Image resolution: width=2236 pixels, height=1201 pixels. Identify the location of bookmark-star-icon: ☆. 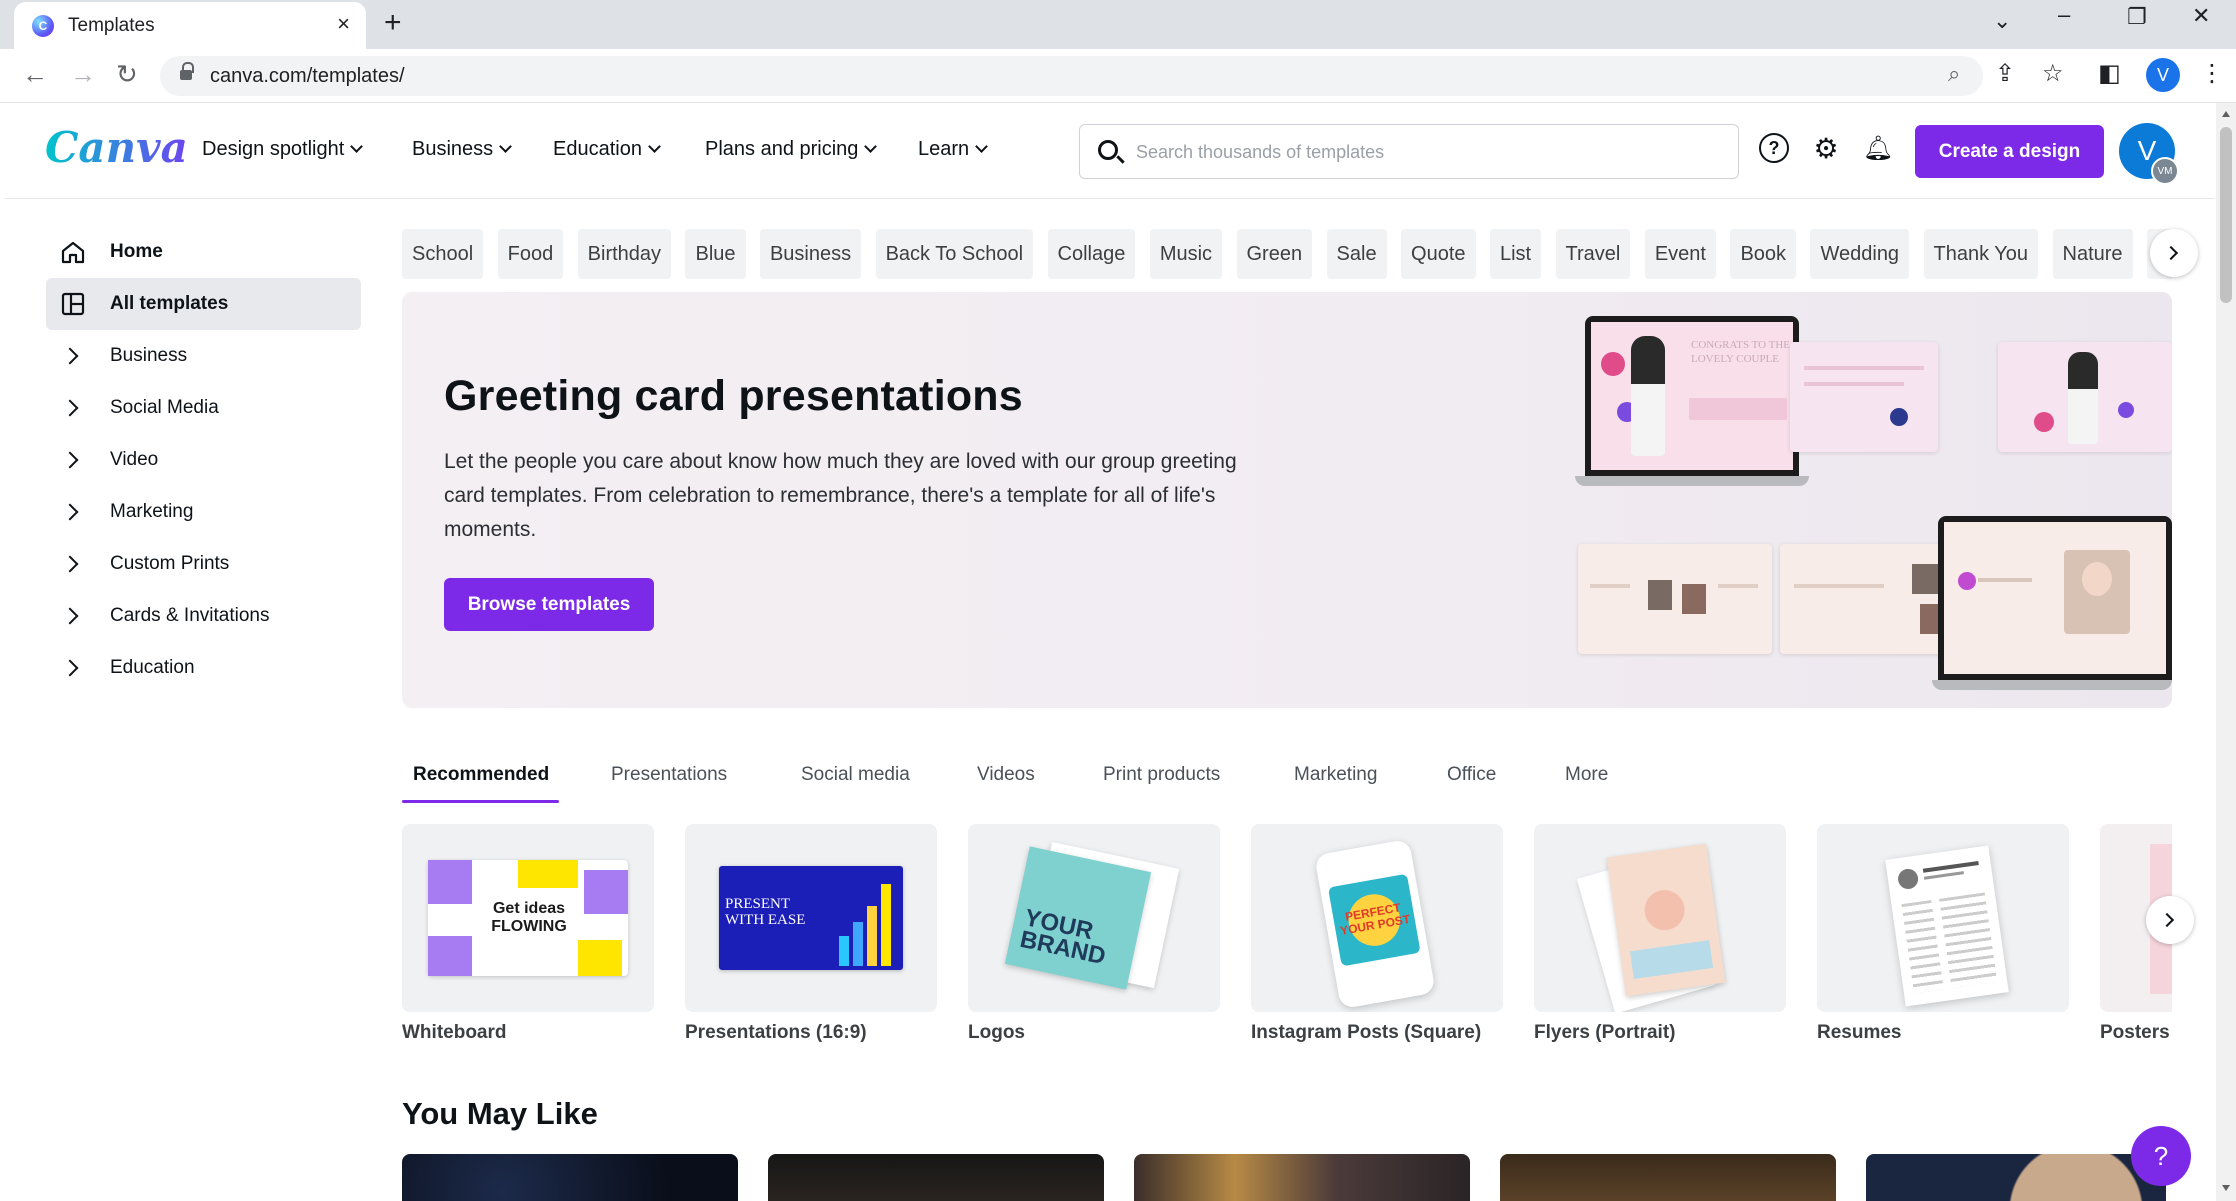
(2053, 74).